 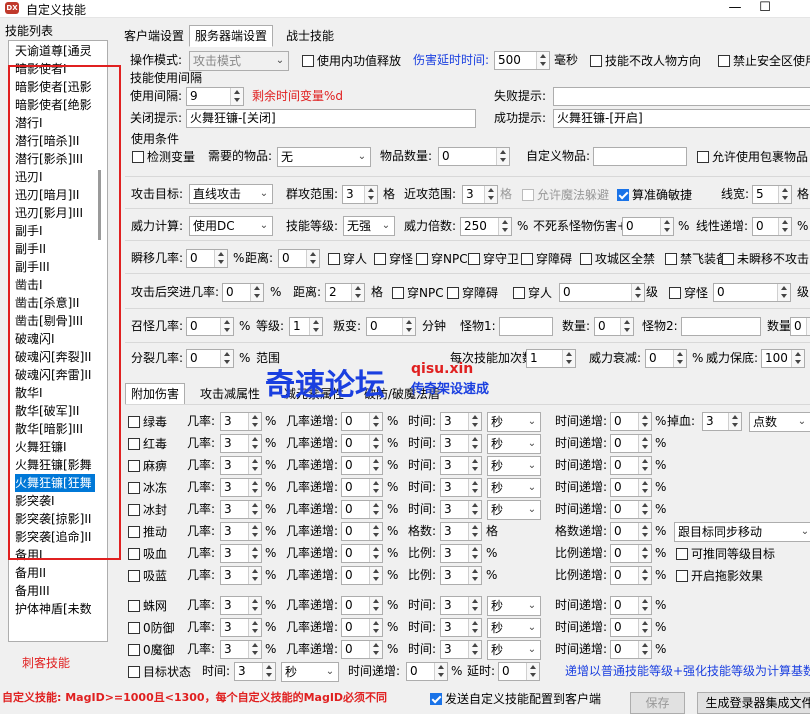 What do you see at coordinates (514, 444) in the screenshot?
I see `effect-1-time-unit: 秒 ⌄` at bounding box center [514, 444].